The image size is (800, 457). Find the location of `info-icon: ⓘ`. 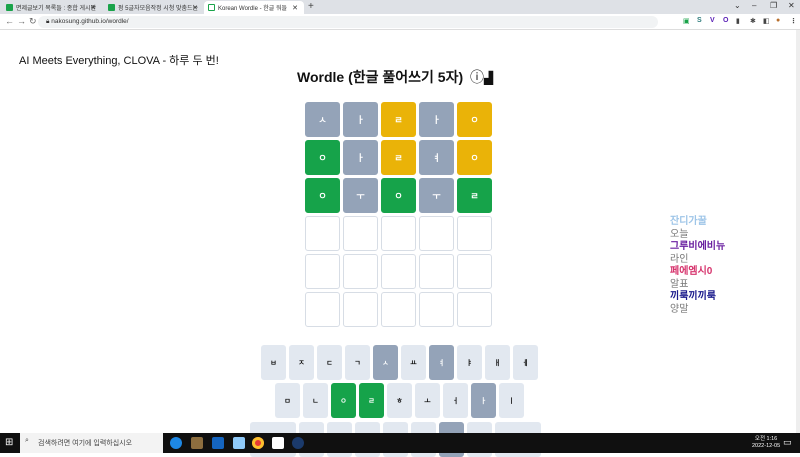

info-icon: ⓘ is located at coordinates (477, 77).